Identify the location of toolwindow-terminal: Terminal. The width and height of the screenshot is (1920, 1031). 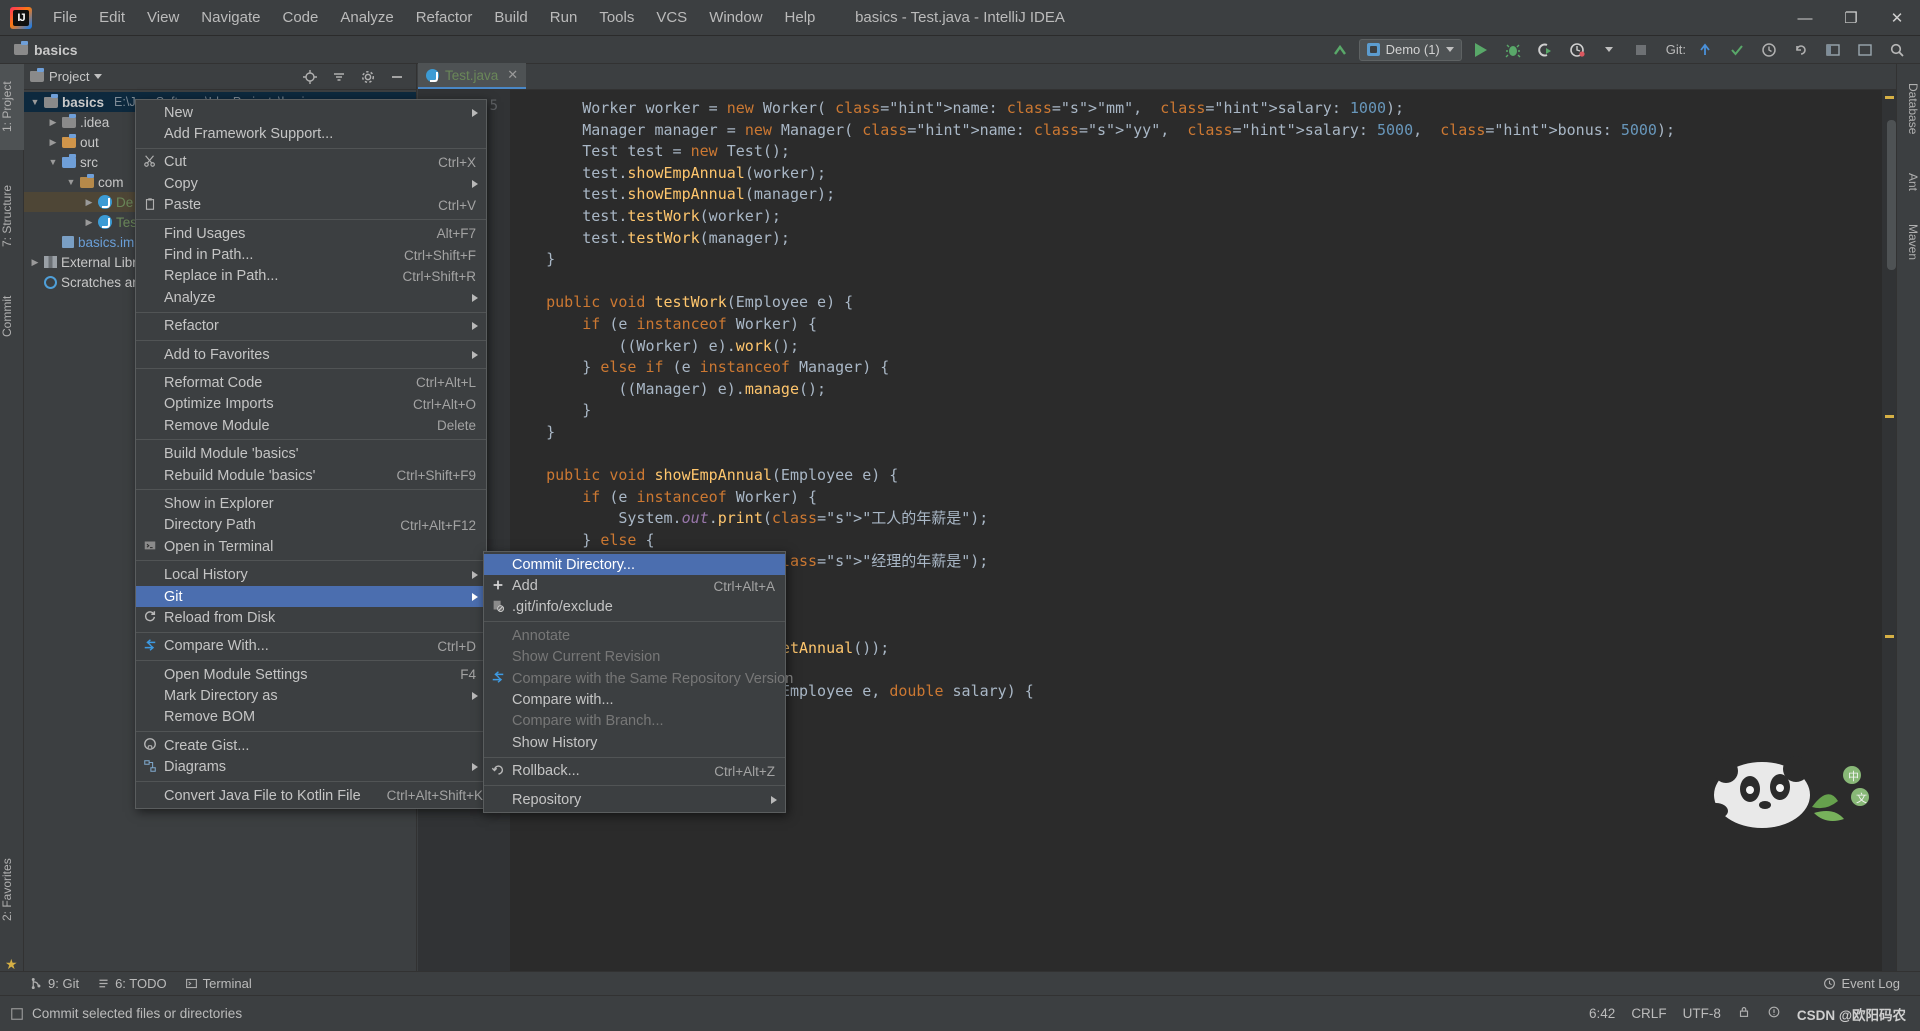
(218, 983).